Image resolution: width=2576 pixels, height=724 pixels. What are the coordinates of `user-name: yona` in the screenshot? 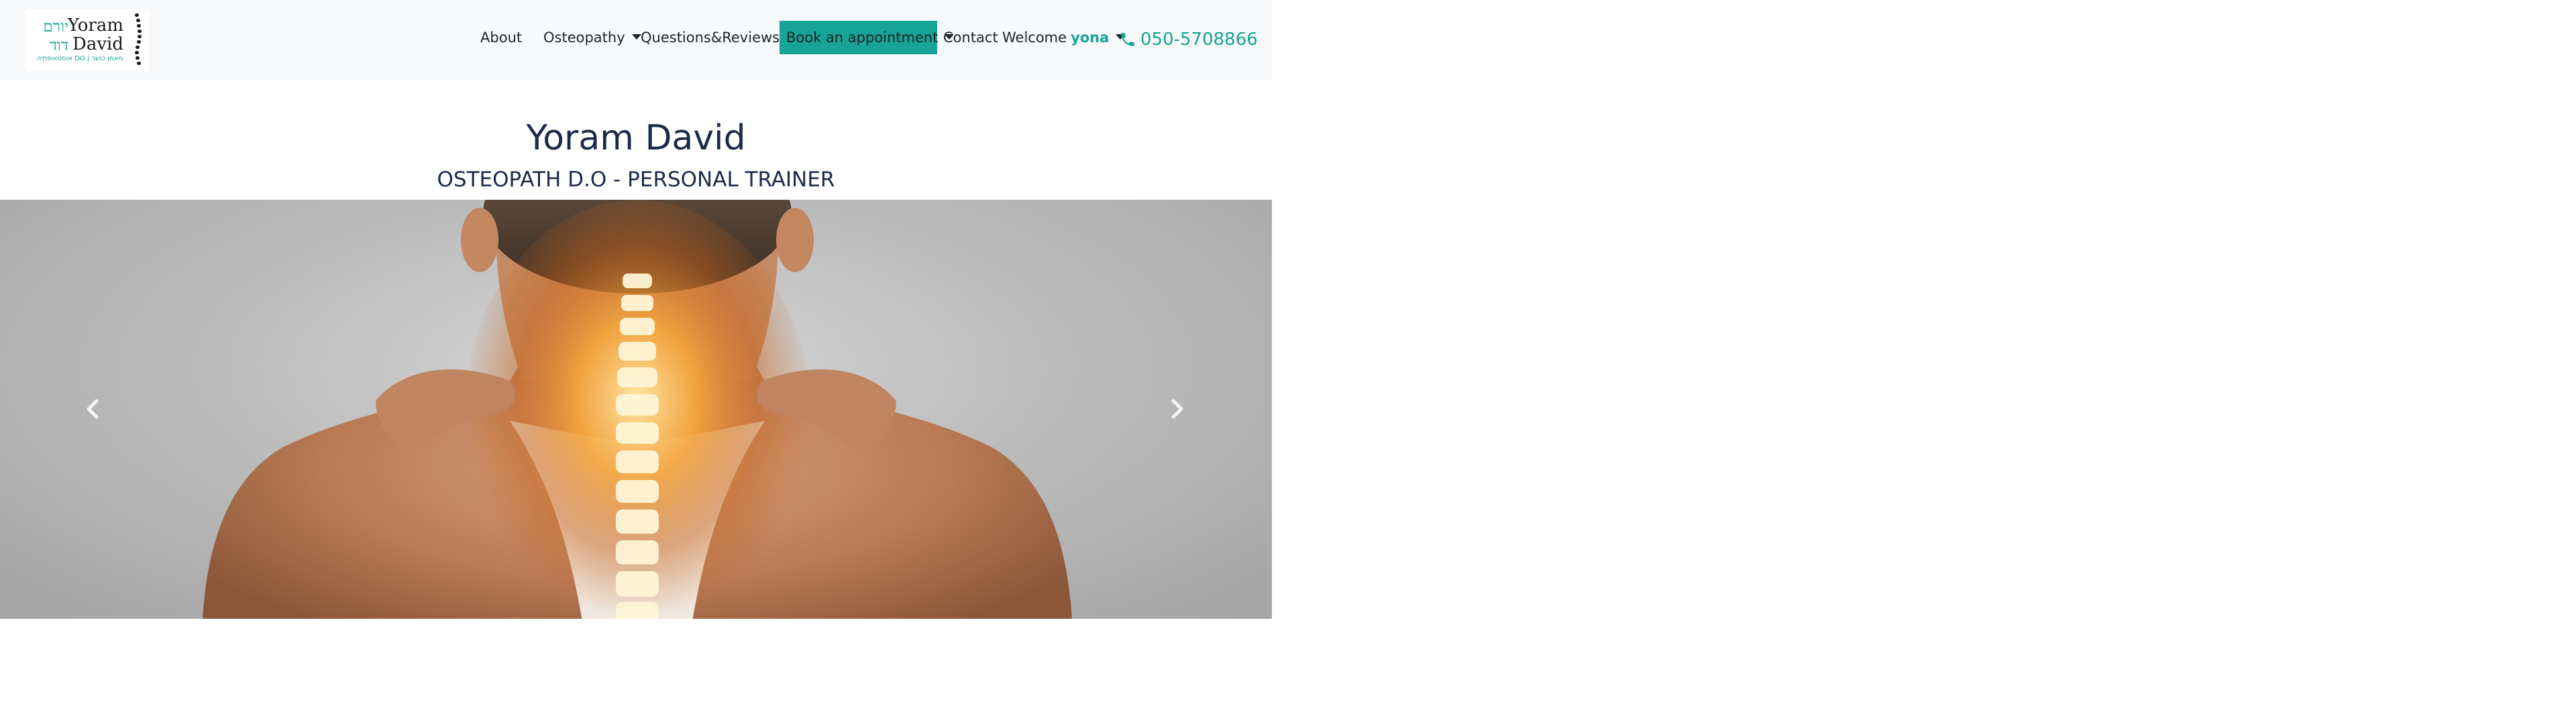 It's located at (1090, 37).